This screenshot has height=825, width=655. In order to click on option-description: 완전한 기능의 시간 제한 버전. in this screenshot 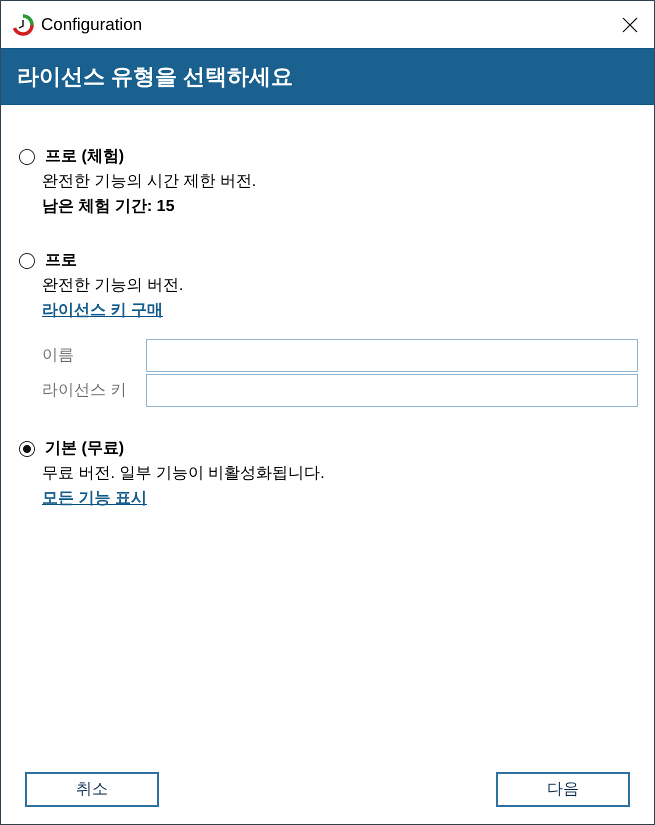, I will do `click(150, 182)`.